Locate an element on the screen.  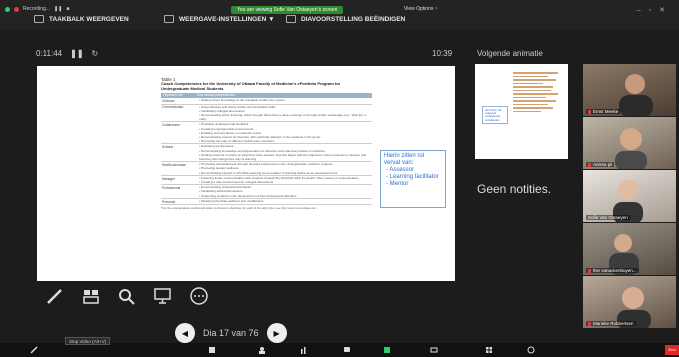
meeting-toolbar is located at coordinates (339, 350).